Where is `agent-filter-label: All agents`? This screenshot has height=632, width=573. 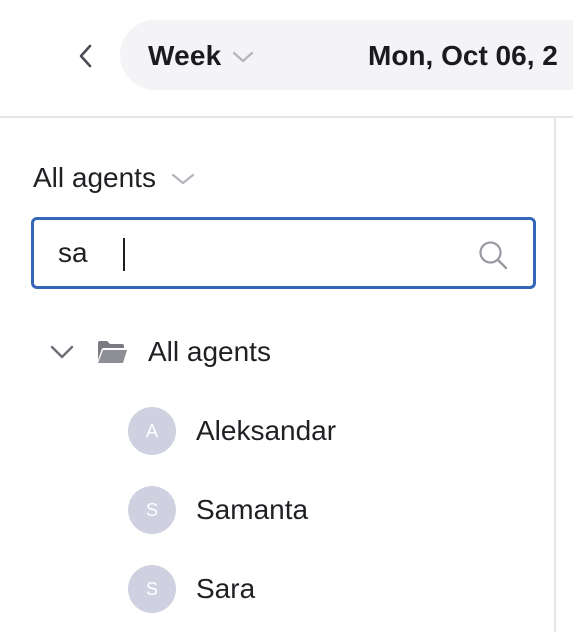 agent-filter-label: All agents is located at coordinates (94, 177).